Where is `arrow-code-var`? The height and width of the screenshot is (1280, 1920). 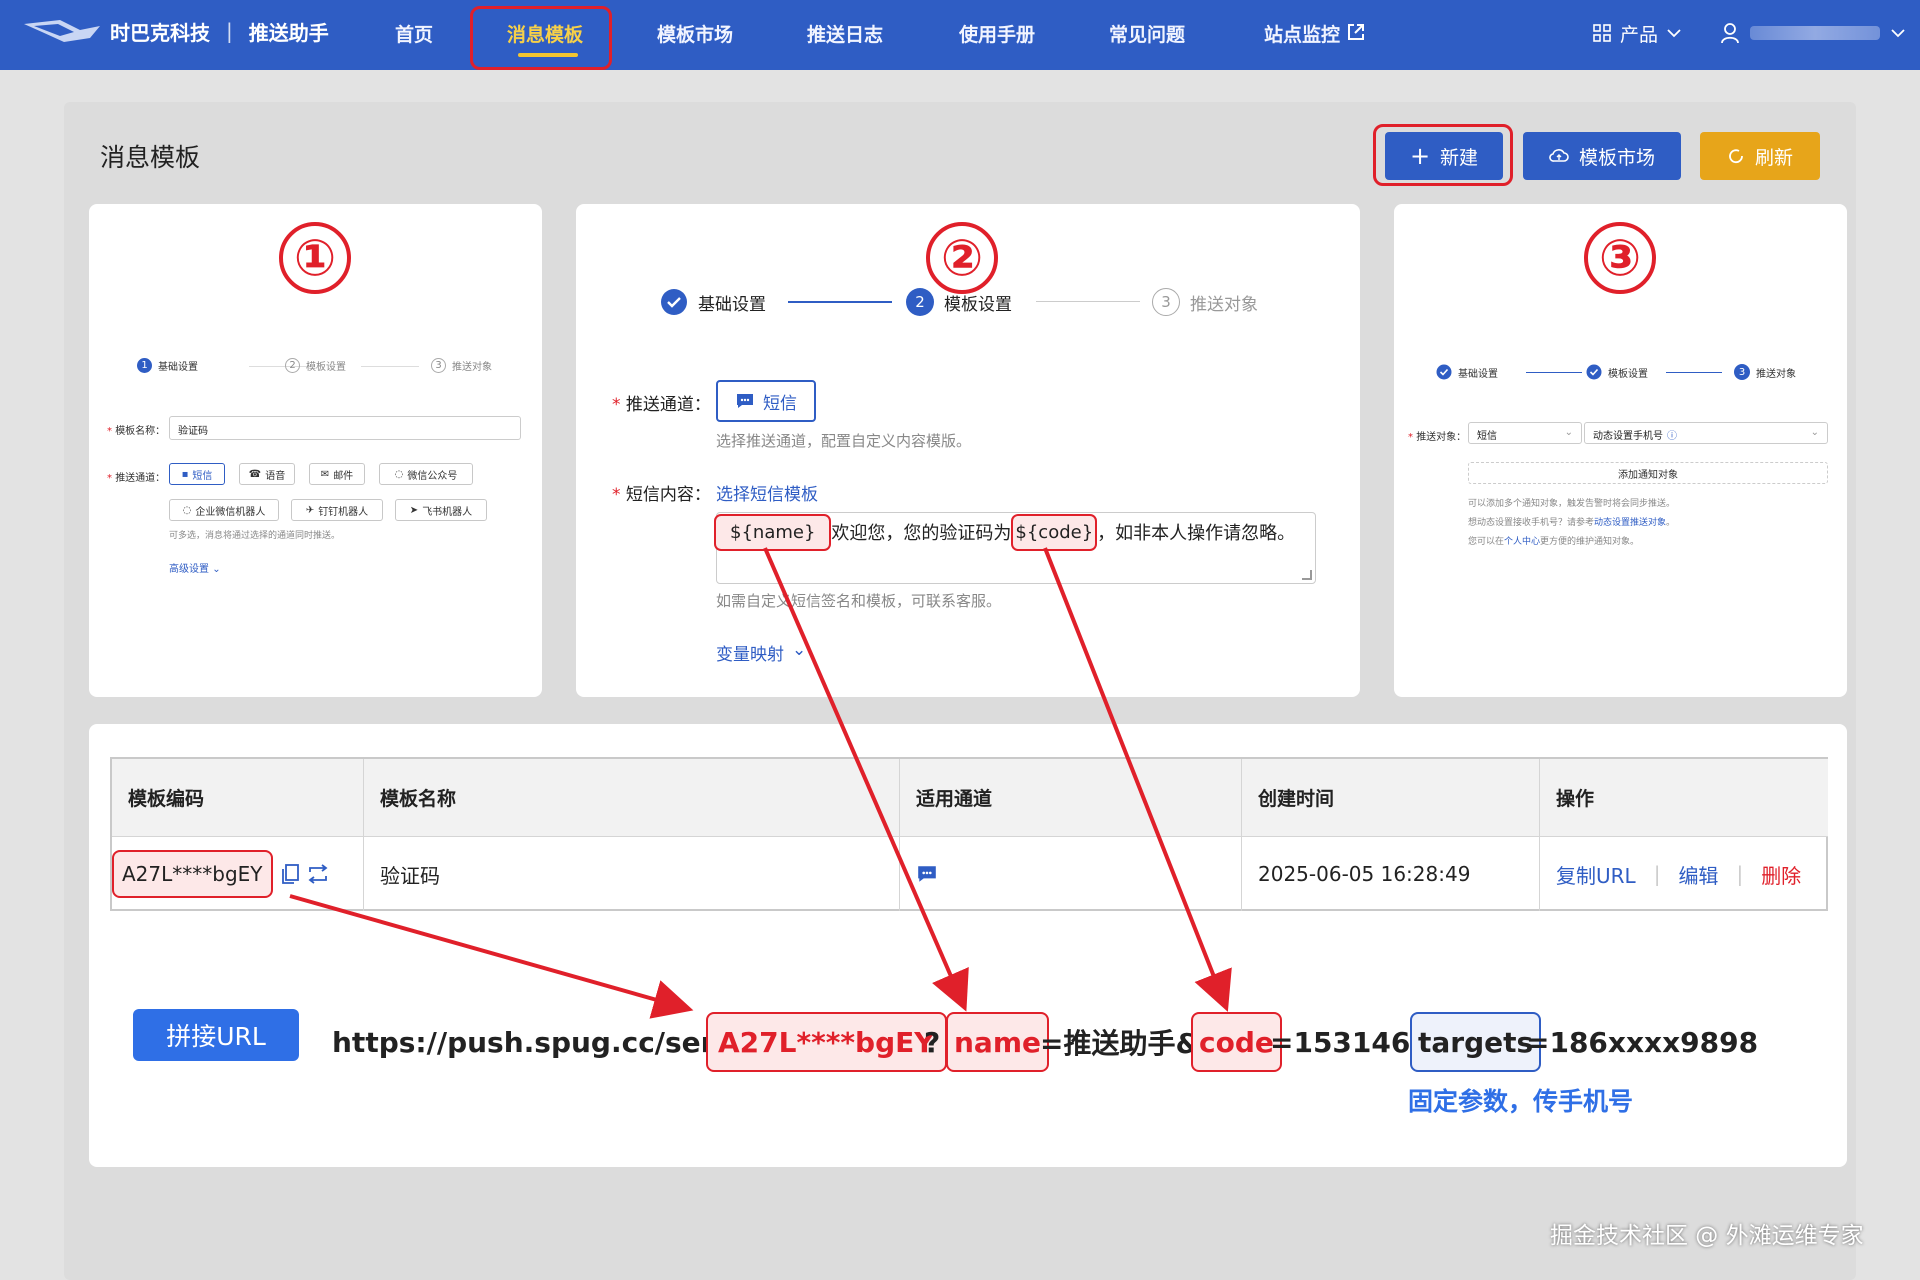
arrow-code-var is located at coordinates (1137, 779).